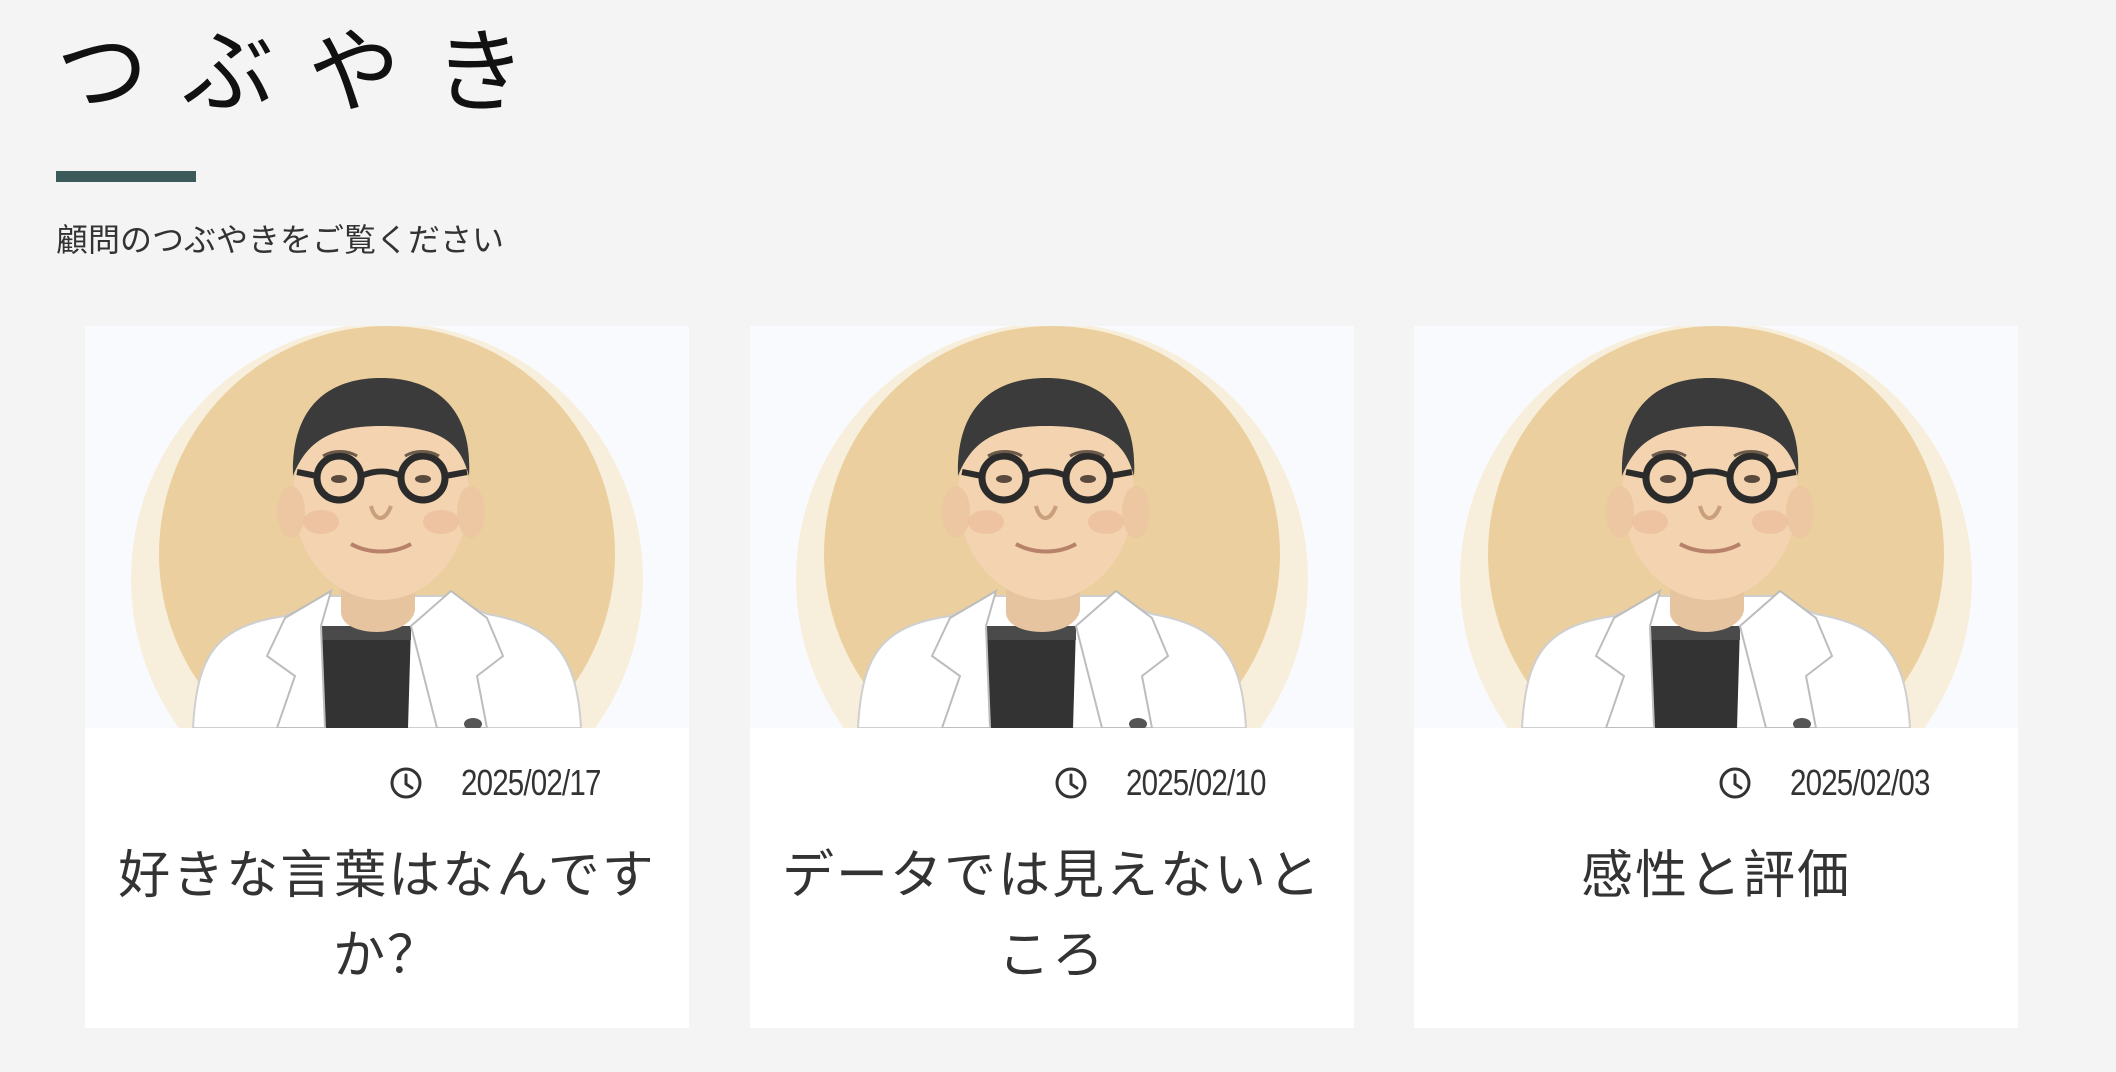  What do you see at coordinates (1195, 782) in the screenshot?
I see `post-date-text: 2025/02/10` at bounding box center [1195, 782].